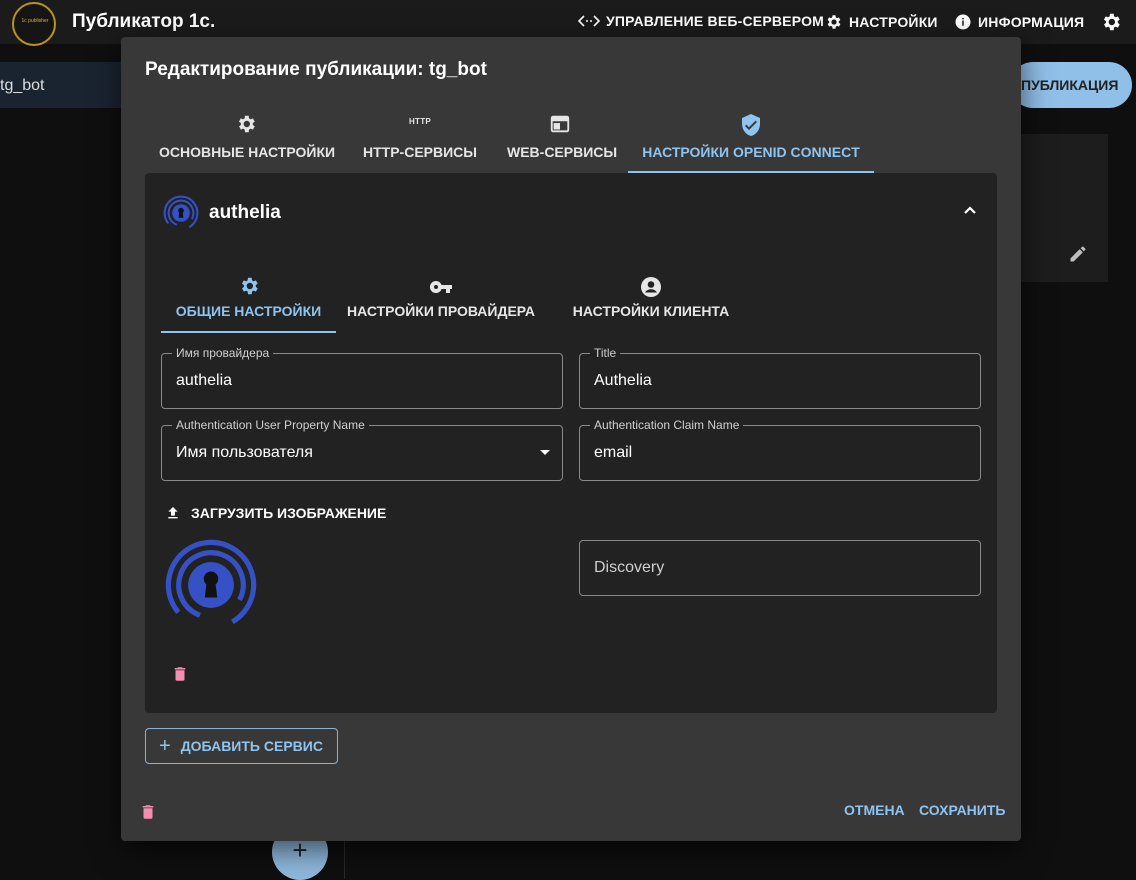 This screenshot has height=880, width=1136. I want to click on nav-web-server: УПРАВЛЕНИЕ ВЕБ-СЕРВЕРОМ, so click(701, 21).